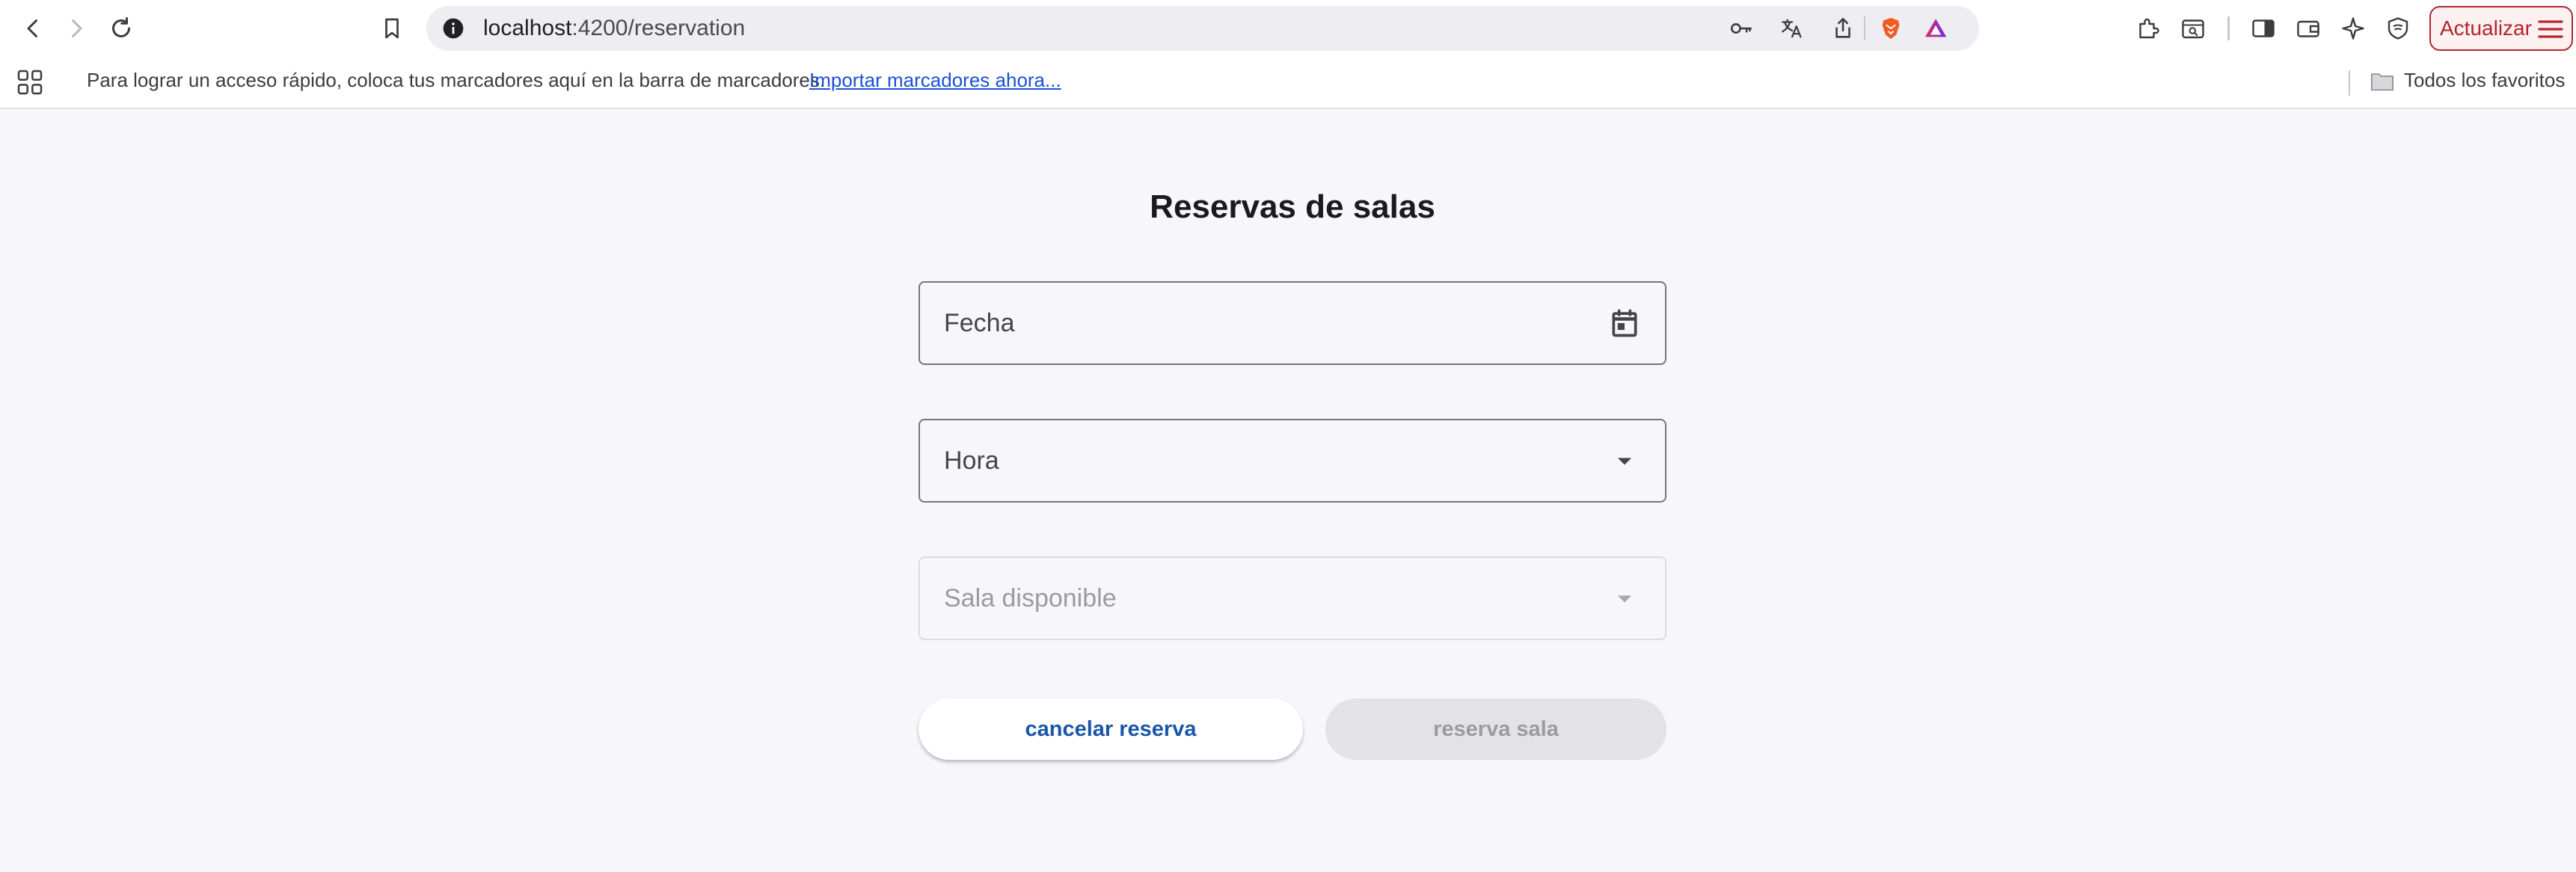  I want to click on leo-button, so click(2353, 28).